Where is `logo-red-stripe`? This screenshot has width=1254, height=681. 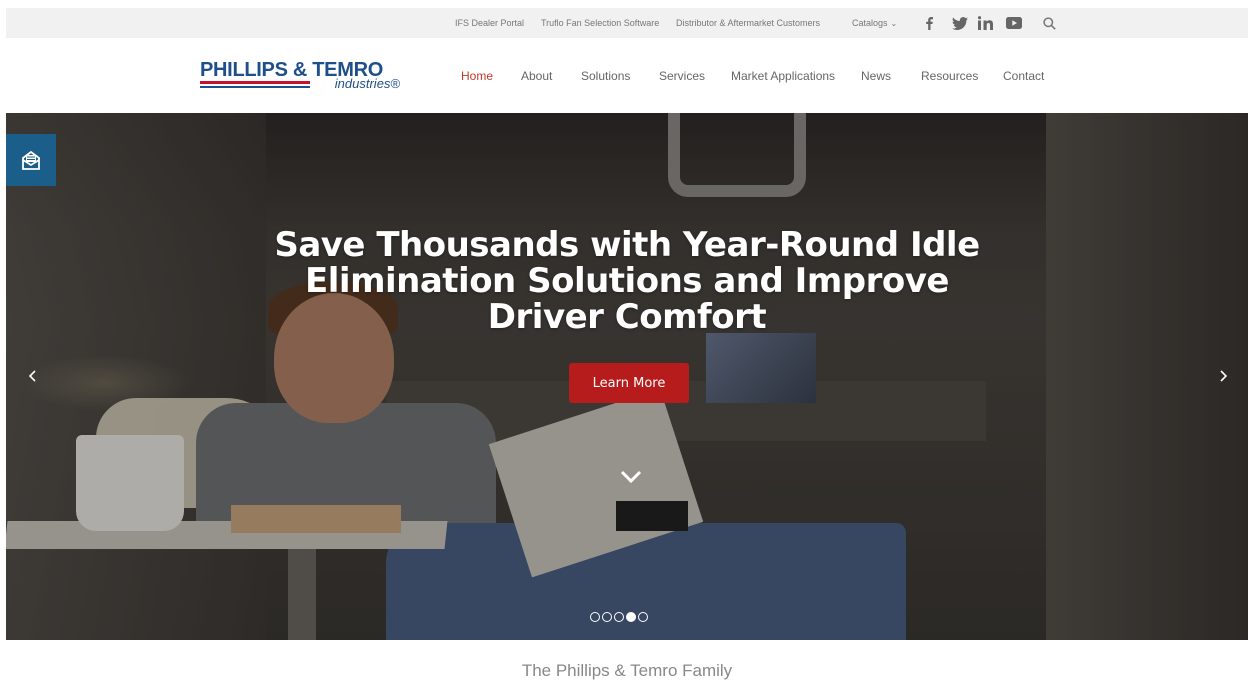 logo-red-stripe is located at coordinates (255, 82).